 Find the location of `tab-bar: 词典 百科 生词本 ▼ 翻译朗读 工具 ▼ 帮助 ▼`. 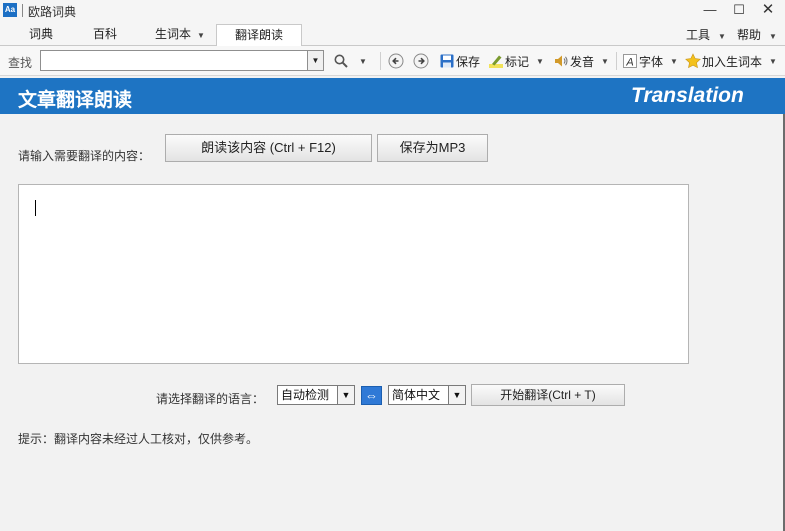

tab-bar: 词典 百科 生词本 ▼ 翻译朗读 工具 ▼ 帮助 ▼ is located at coordinates (392, 34).